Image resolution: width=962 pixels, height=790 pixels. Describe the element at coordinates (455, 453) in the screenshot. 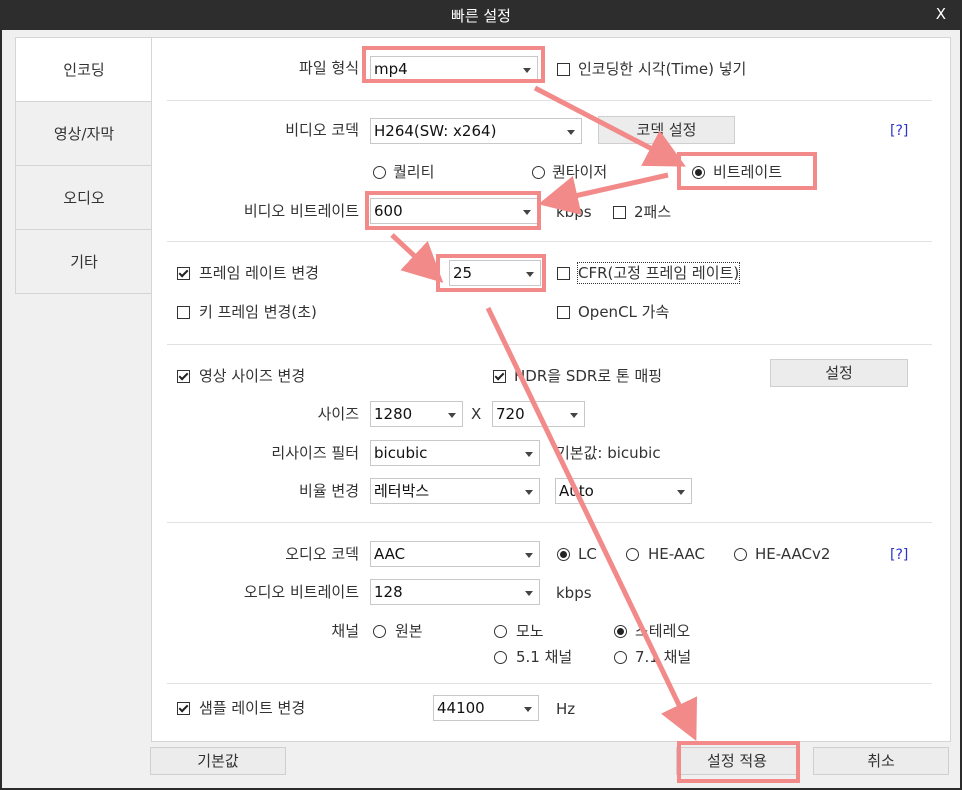

I see `resize-filter-select: bicubic` at that location.